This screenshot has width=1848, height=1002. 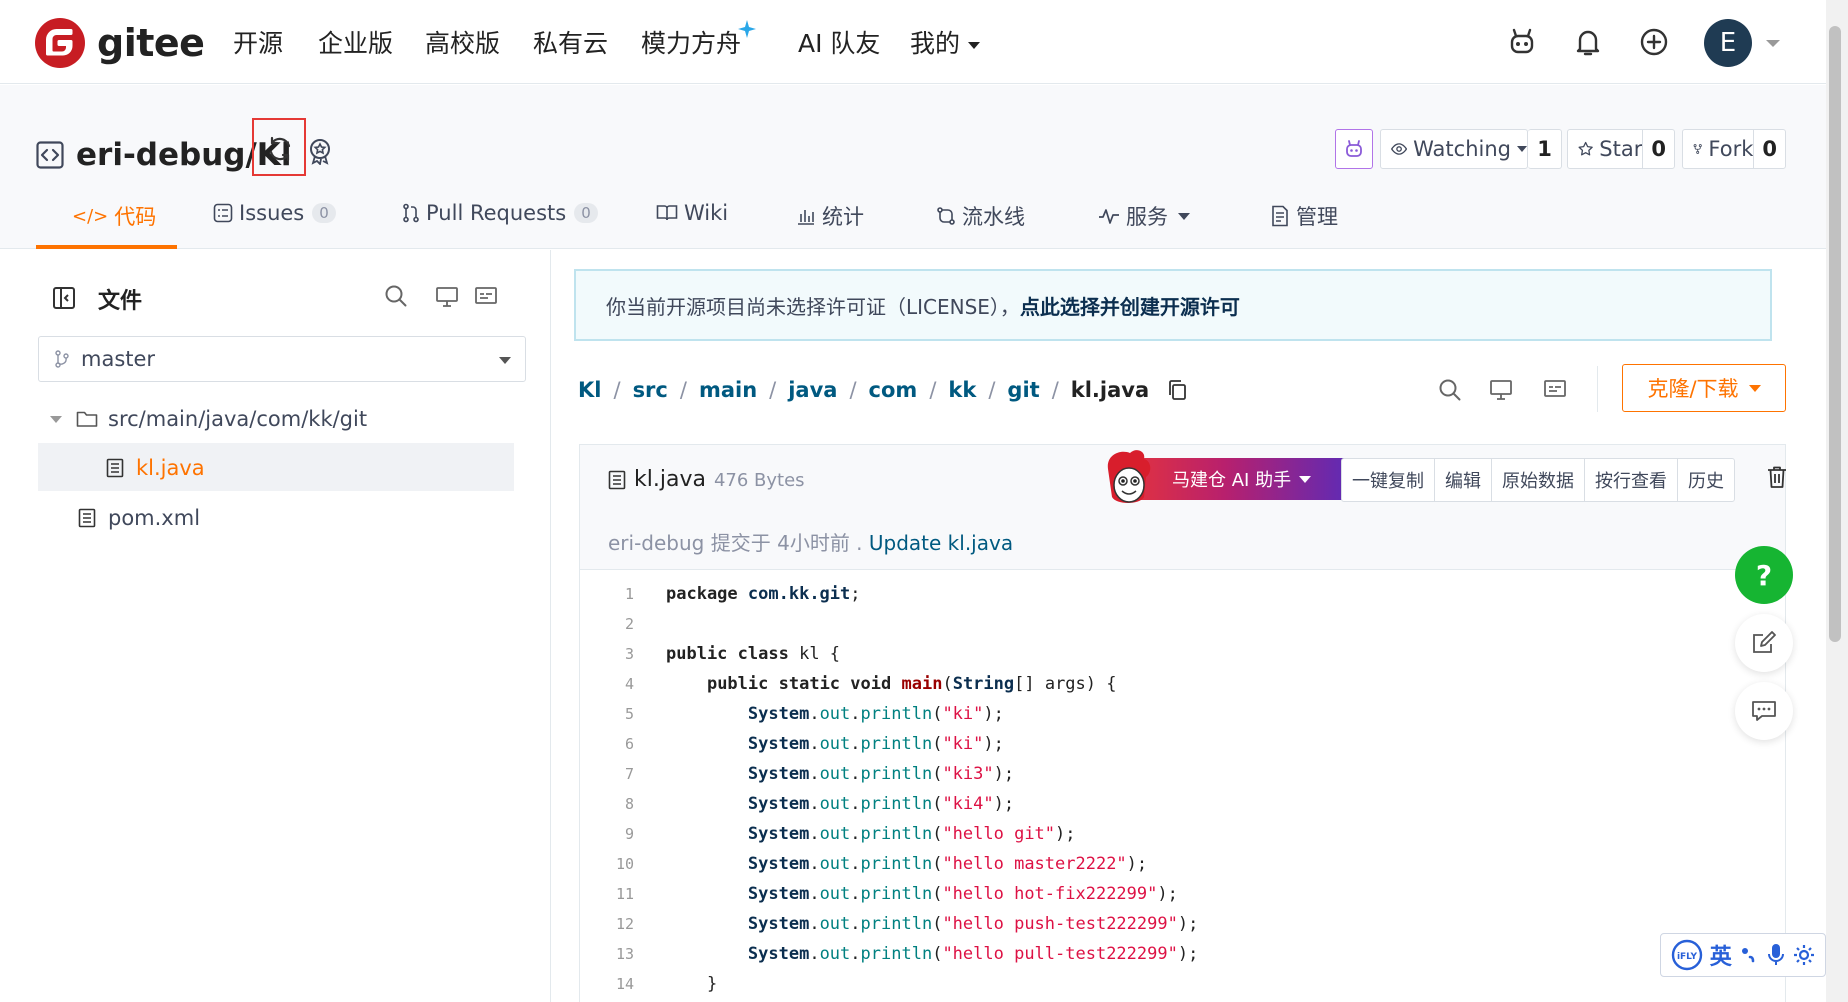 What do you see at coordinates (607, 954) in the screenshot?
I see `line-number: 13` at bounding box center [607, 954].